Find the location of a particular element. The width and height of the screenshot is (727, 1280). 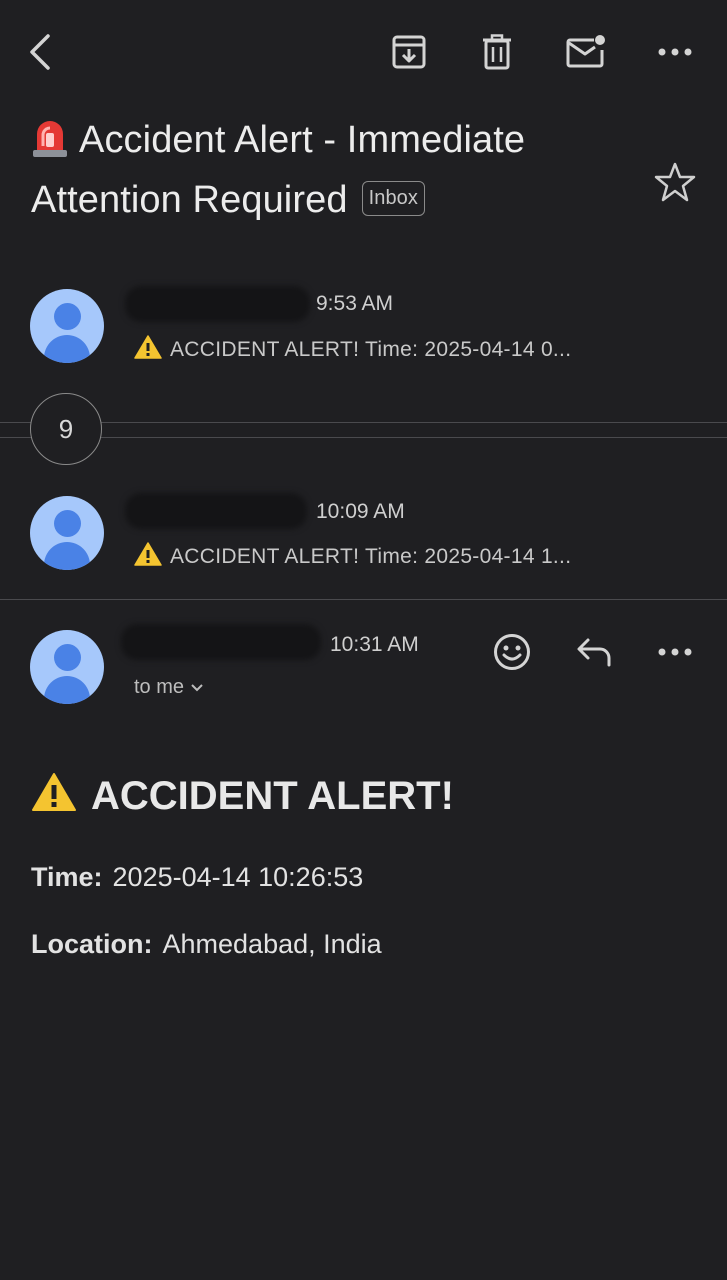

time-field: Time: 2025-04-14 10:26:53 is located at coordinates (197, 877).